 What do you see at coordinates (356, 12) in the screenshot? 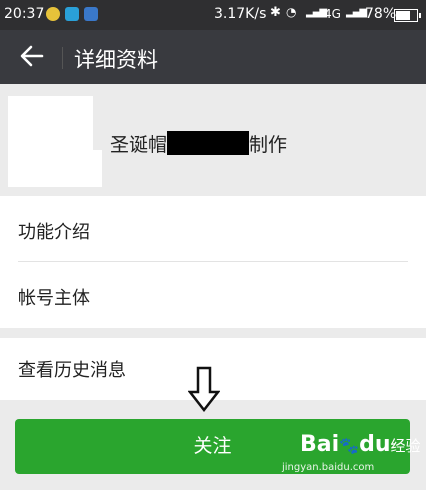
I see `signal-icon: ▂▄▆` at bounding box center [356, 12].